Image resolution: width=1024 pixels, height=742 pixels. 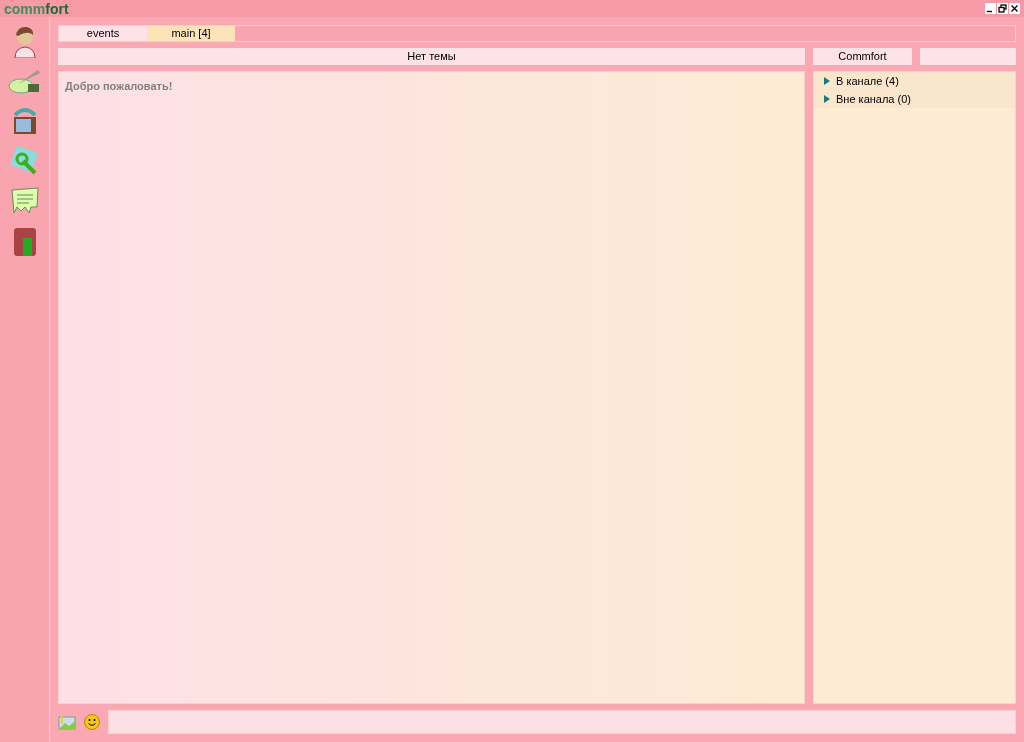 I want to click on minimize-button, so click(x=990, y=8).